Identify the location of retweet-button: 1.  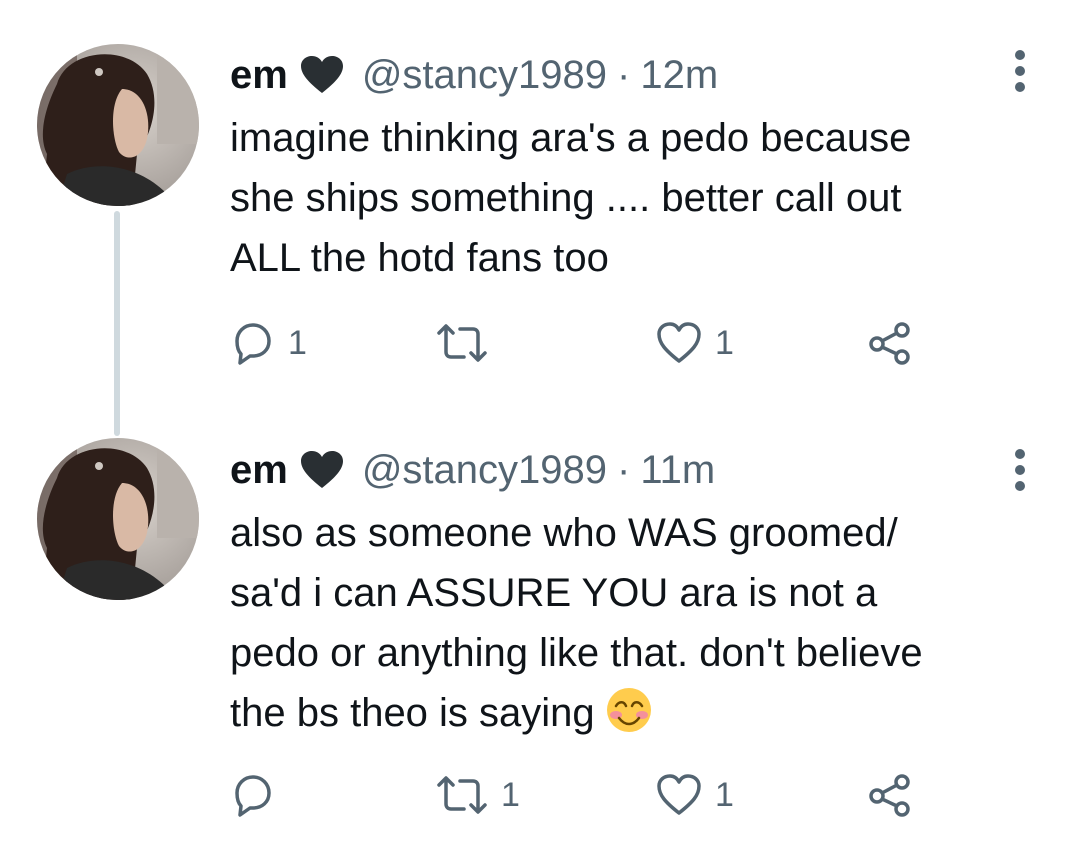
(477, 795).